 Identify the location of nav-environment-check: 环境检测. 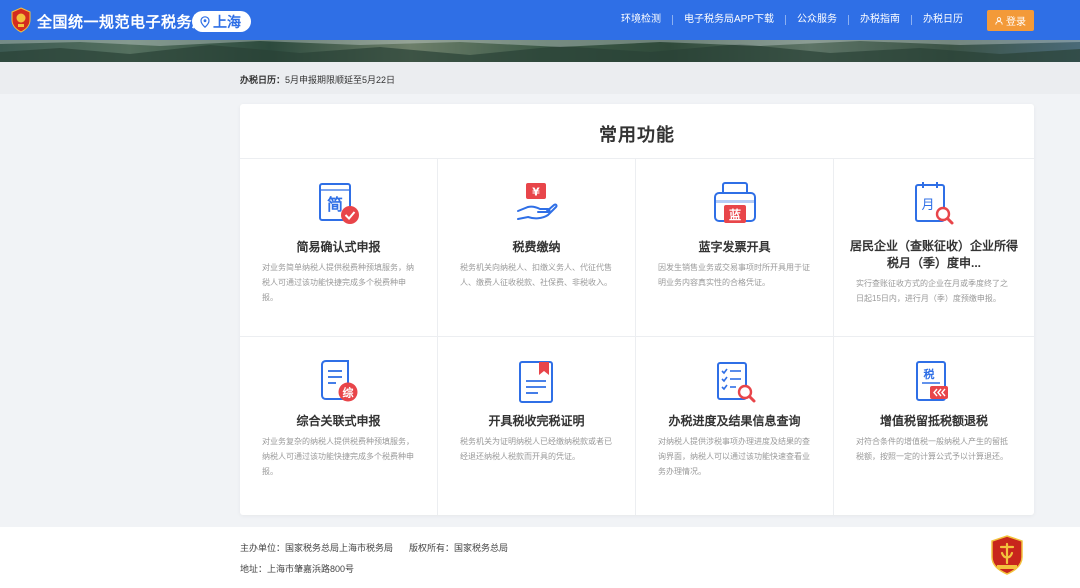
(641, 20).